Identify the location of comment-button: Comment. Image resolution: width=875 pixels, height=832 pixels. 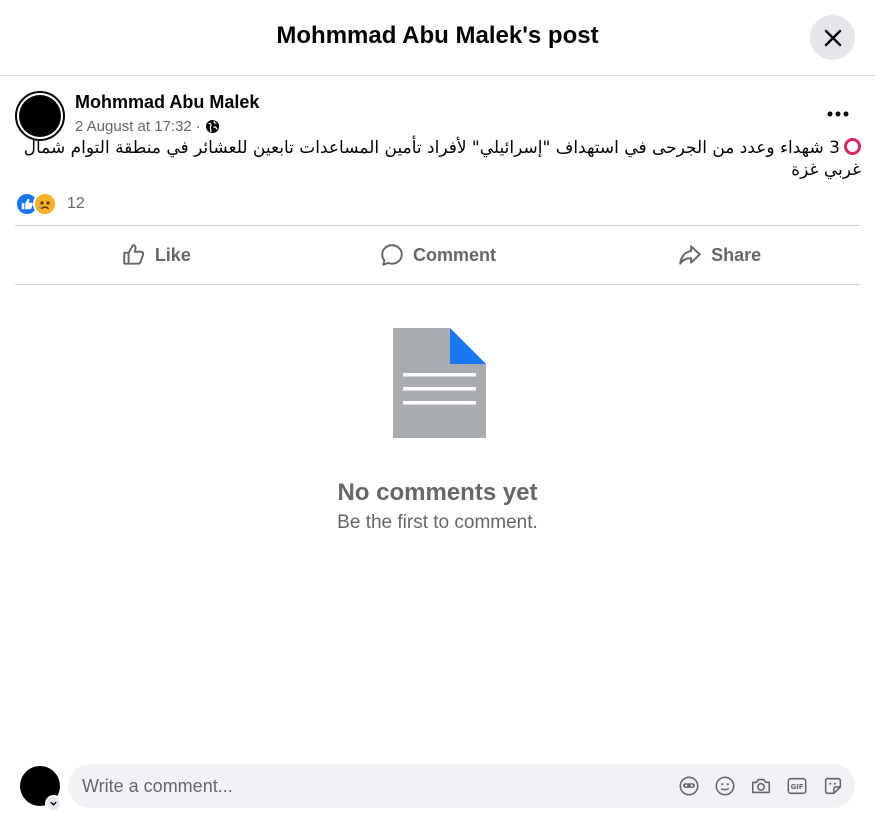
(438, 255).